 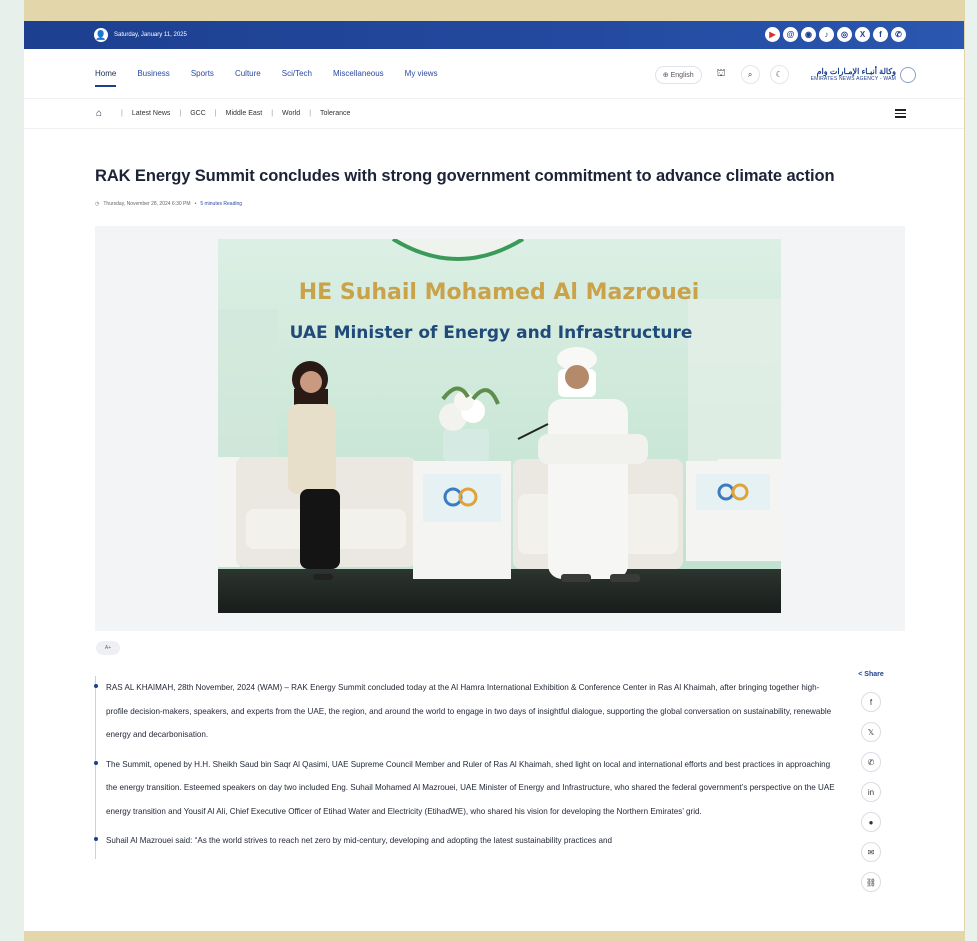 What do you see at coordinates (860, 674) in the screenshot?
I see `share-icon: <` at bounding box center [860, 674].